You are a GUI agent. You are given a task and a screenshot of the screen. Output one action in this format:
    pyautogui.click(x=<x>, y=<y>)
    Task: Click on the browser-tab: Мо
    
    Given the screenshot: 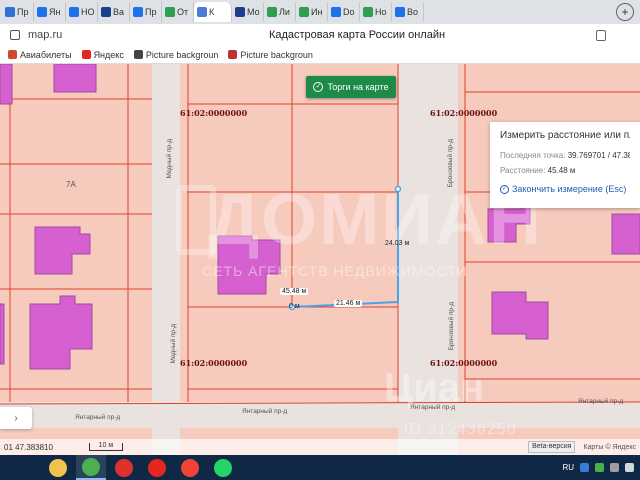 What is the action you would take?
    pyautogui.click(x=248, y=12)
    